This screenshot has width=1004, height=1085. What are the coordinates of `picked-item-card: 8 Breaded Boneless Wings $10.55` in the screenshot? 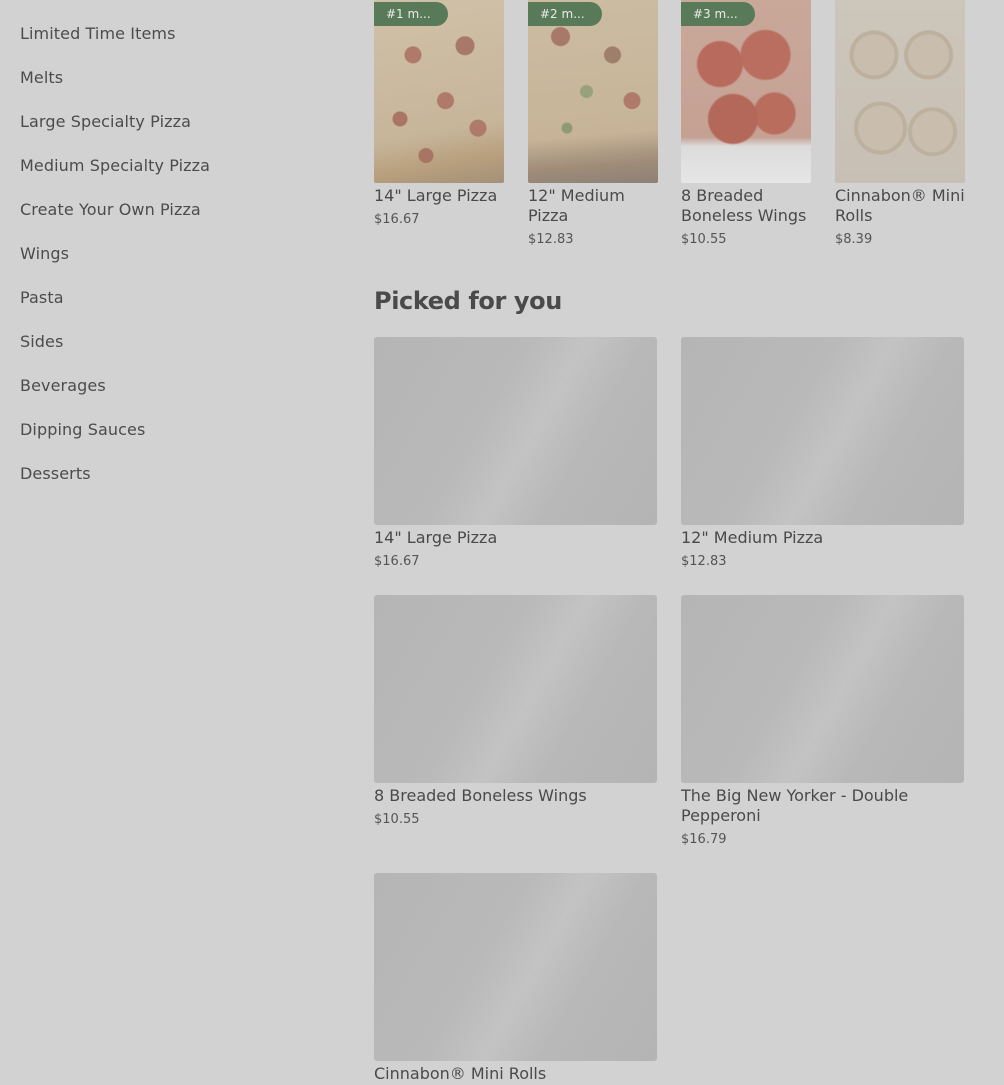 It's located at (515, 711).